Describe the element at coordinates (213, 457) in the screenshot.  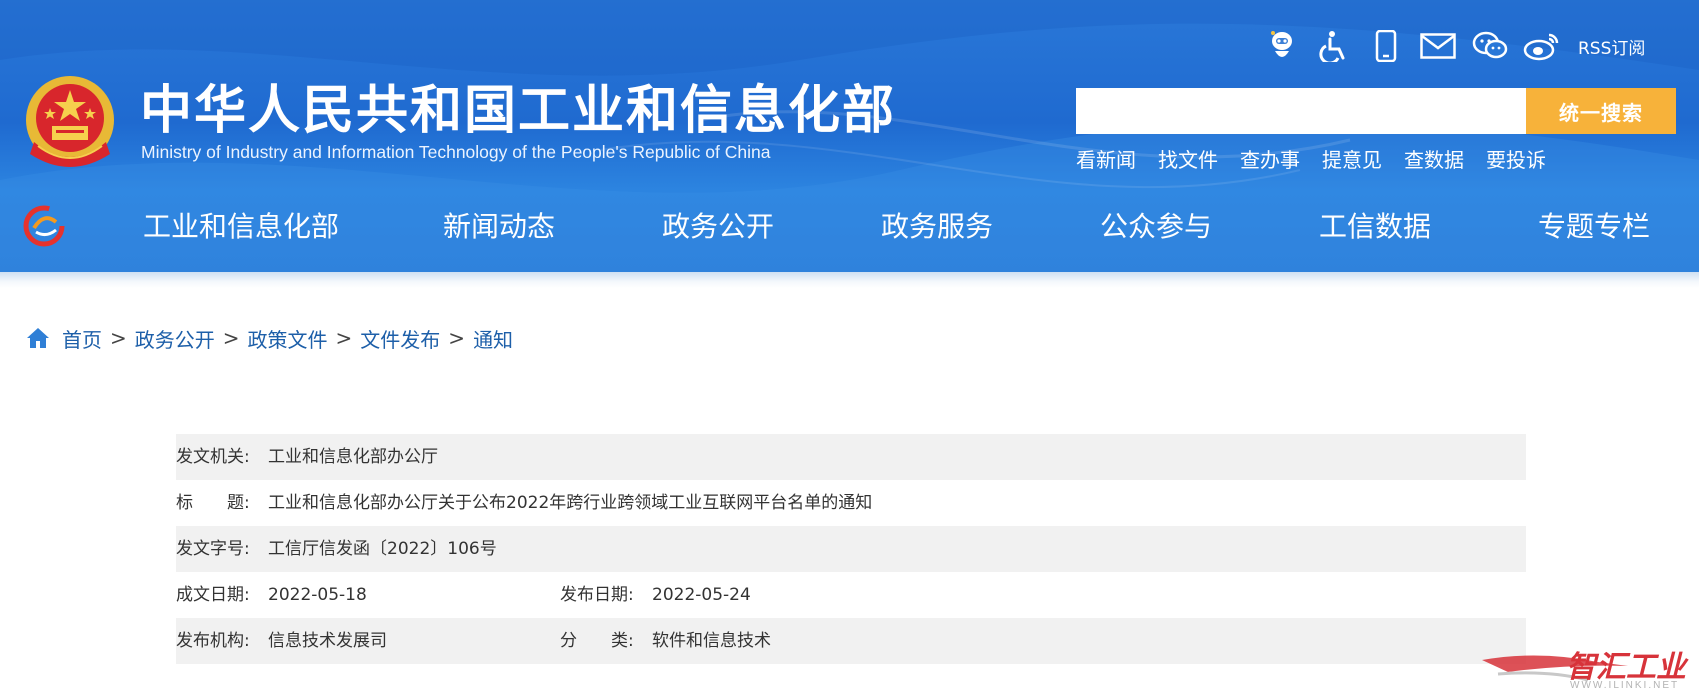
I see `issuer-label: 发文机关:` at that location.